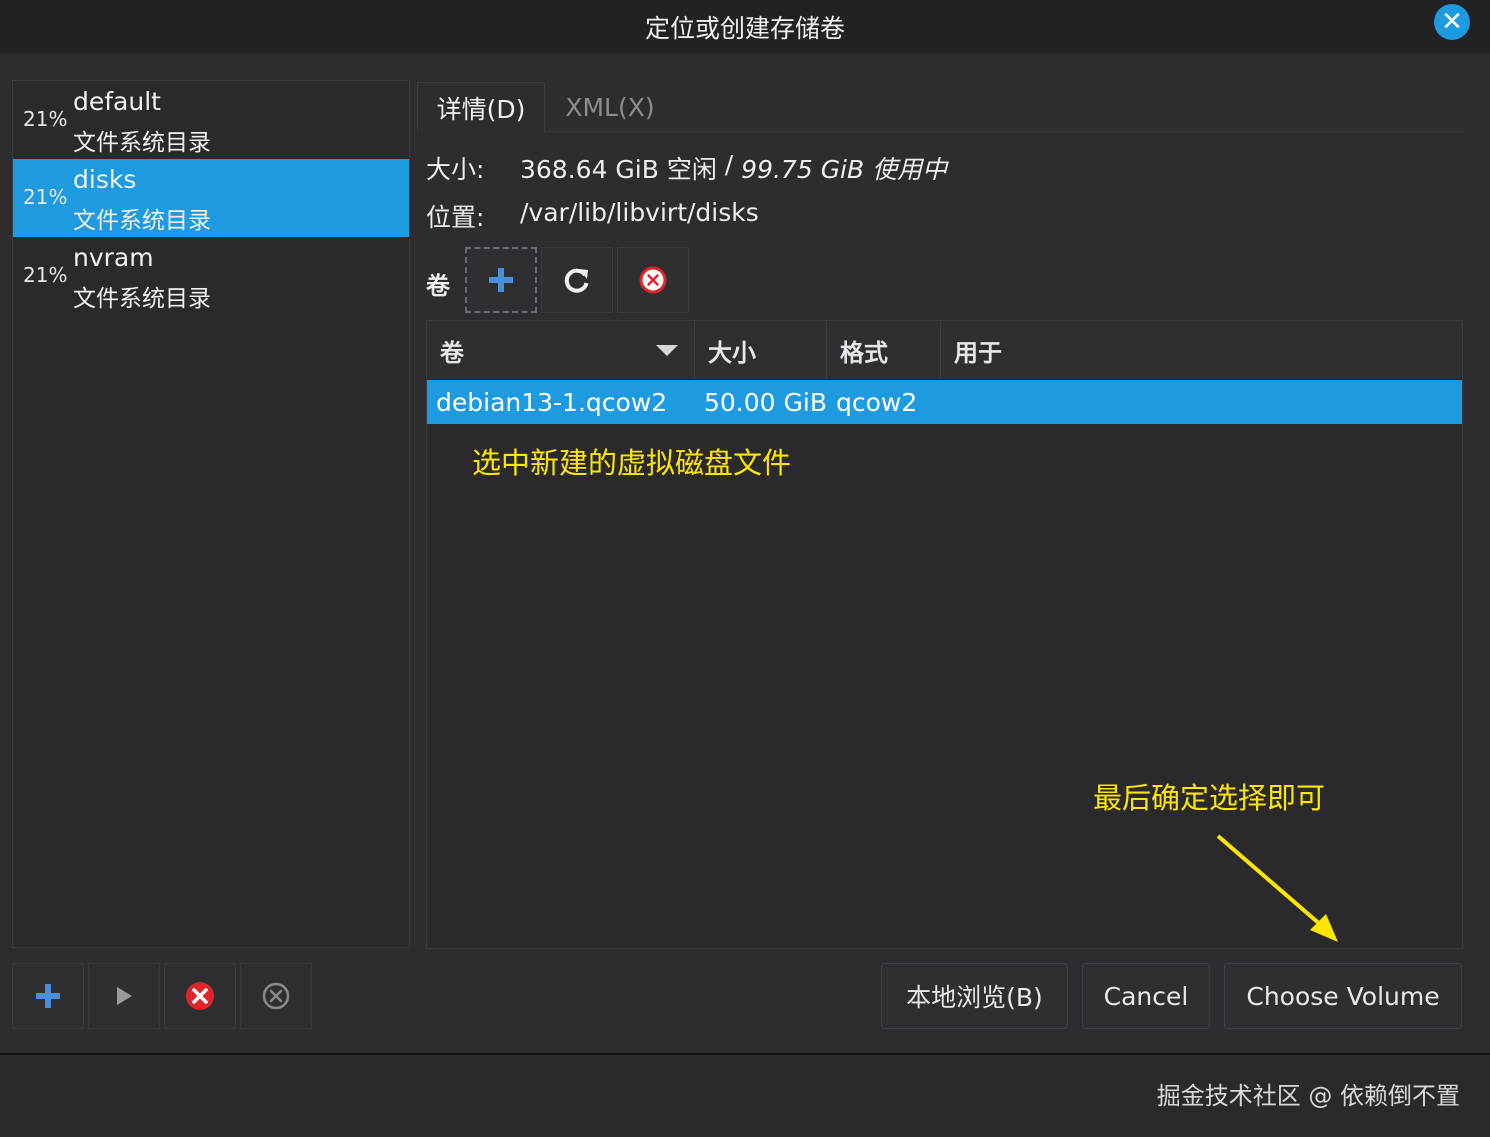 The image size is (1490, 1137). I want to click on pool-name: nvram, so click(113, 257).